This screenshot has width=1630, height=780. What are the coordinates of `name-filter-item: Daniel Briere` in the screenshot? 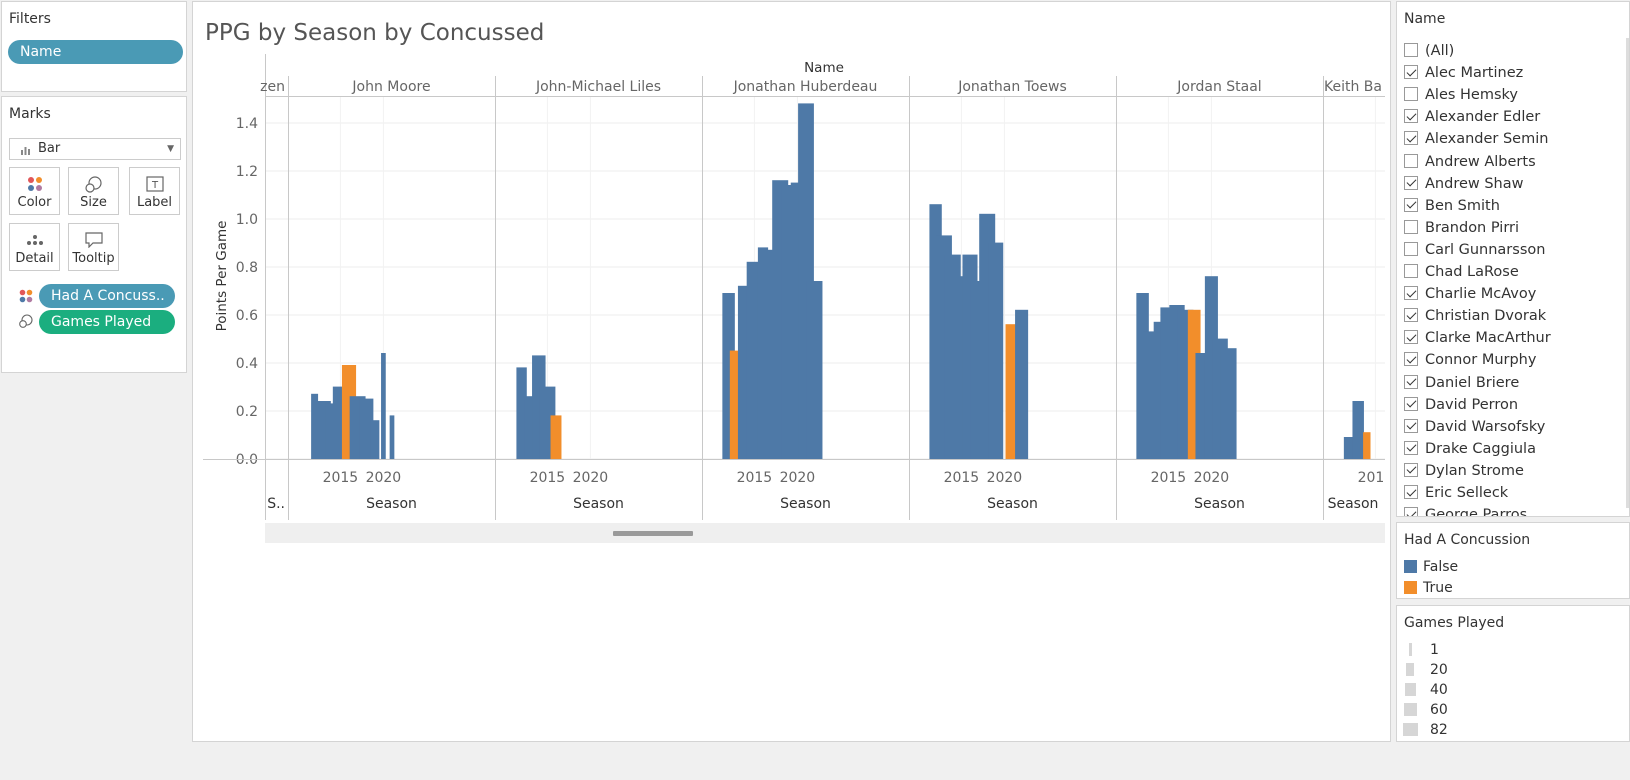 It's located at (1461, 383).